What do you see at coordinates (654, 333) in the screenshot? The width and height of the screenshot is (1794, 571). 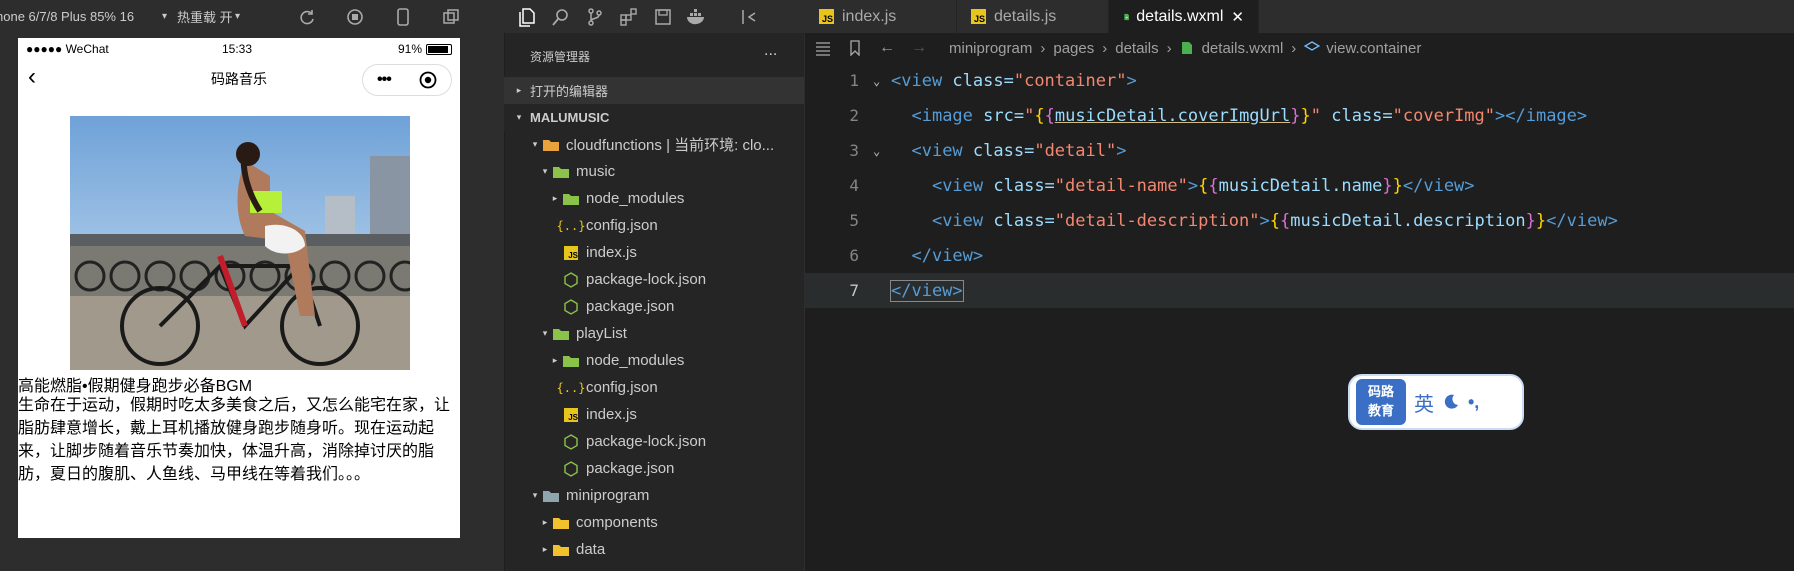 I see `tree-item: ▾ playList` at bounding box center [654, 333].